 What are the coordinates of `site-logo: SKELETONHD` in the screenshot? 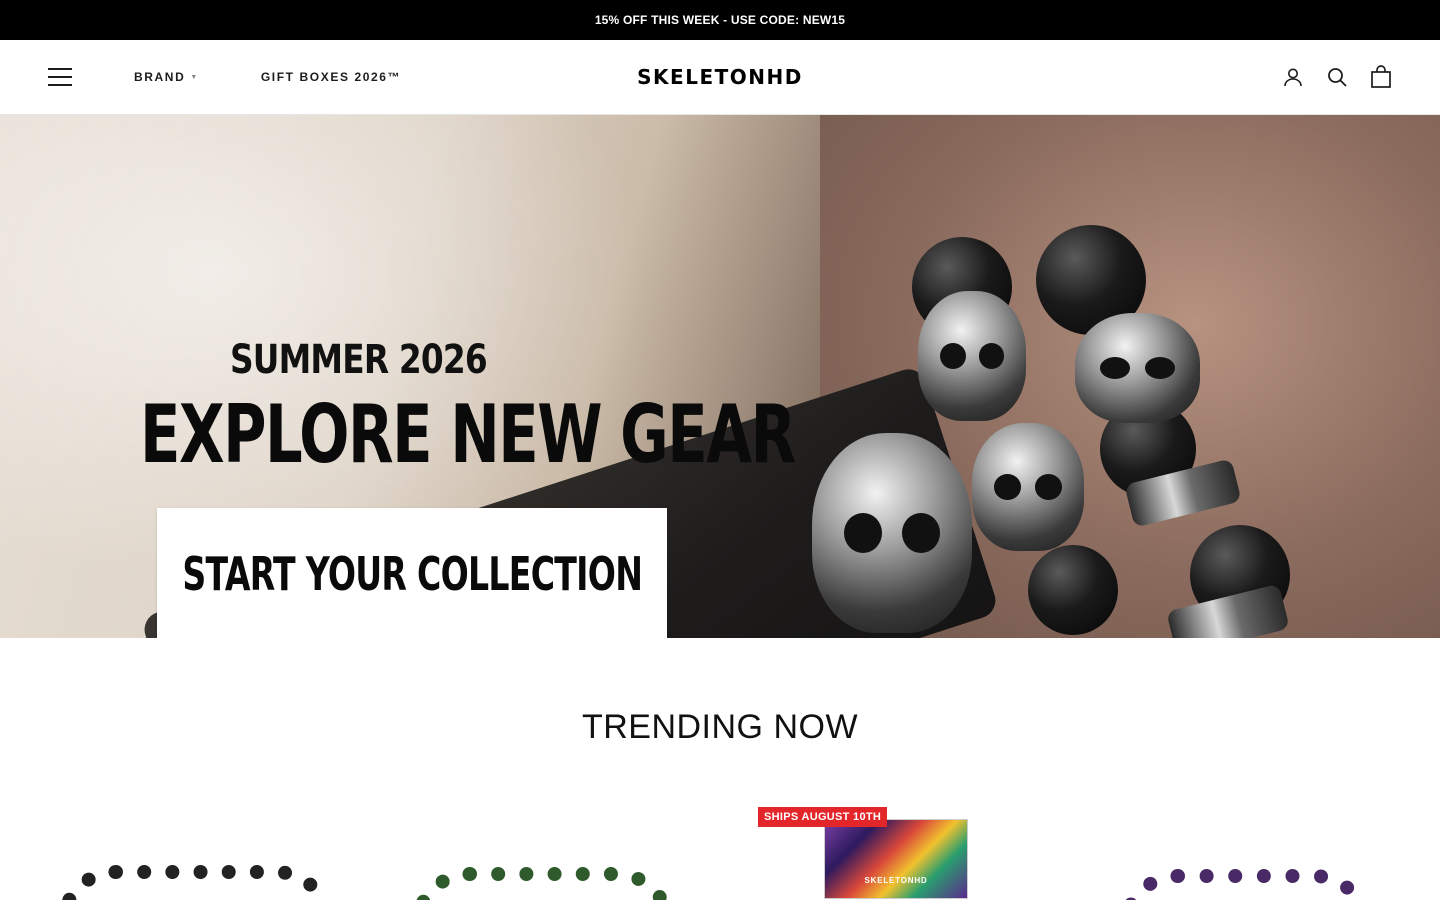 It's located at (720, 77).